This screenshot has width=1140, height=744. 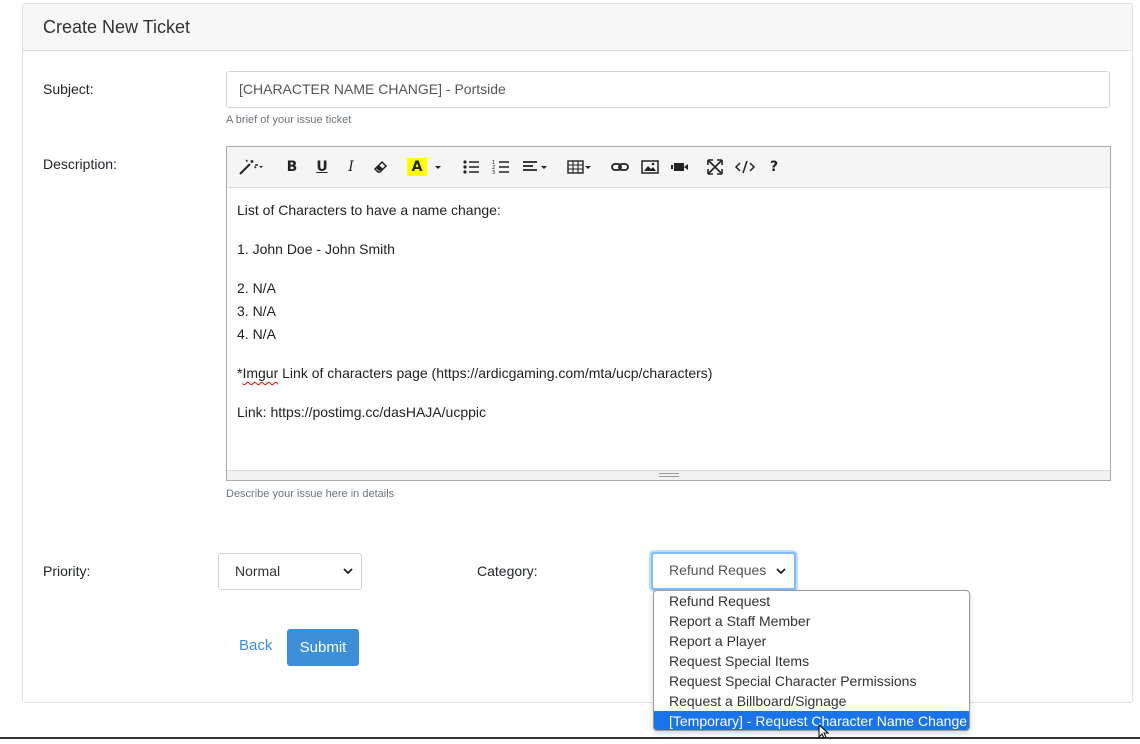 I want to click on category-option: Request Special Items, so click(x=811, y=661).